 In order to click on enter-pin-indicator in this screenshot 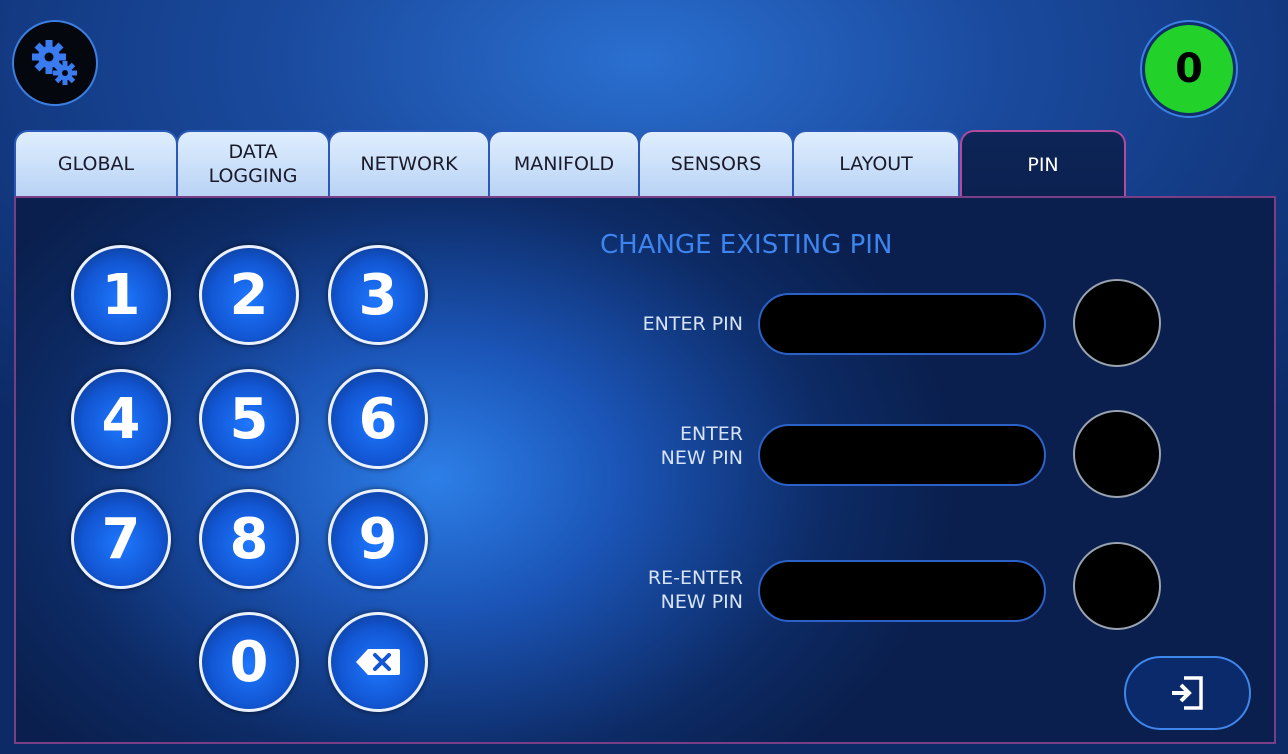, I will do `click(1117, 323)`.